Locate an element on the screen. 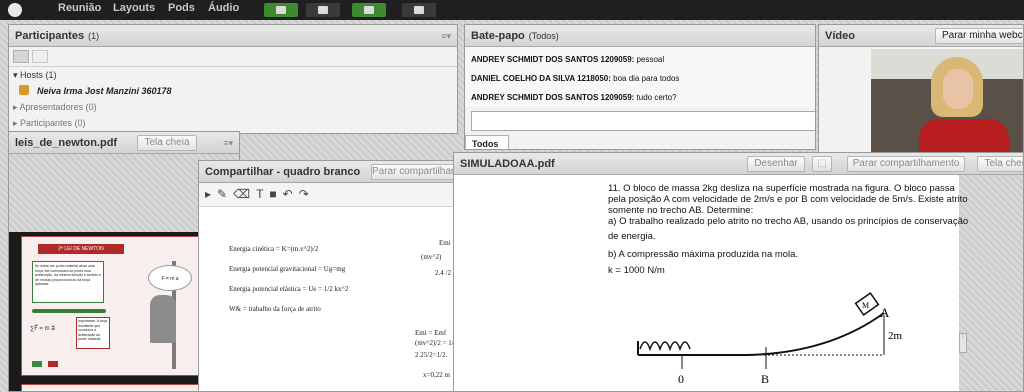  question-line: de energia. is located at coordinates (632, 236).